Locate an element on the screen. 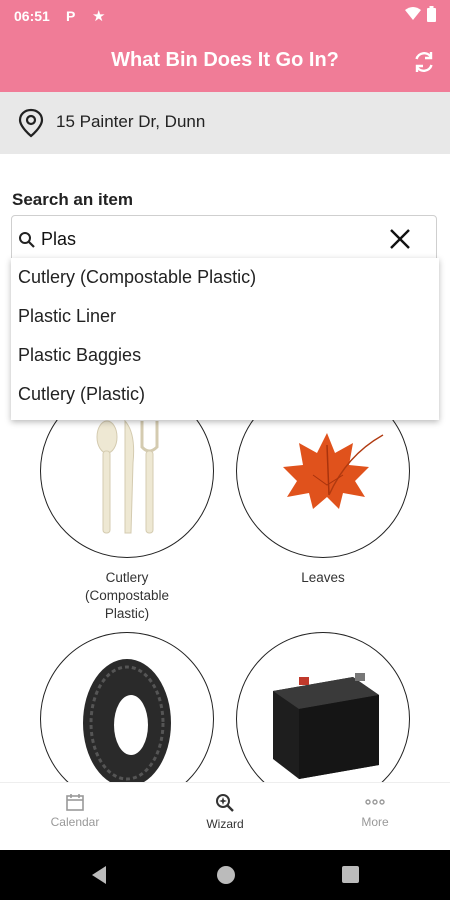 The width and height of the screenshot is (450, 900). app-bar: What Bin Does It Go In? is located at coordinates (225, 62).